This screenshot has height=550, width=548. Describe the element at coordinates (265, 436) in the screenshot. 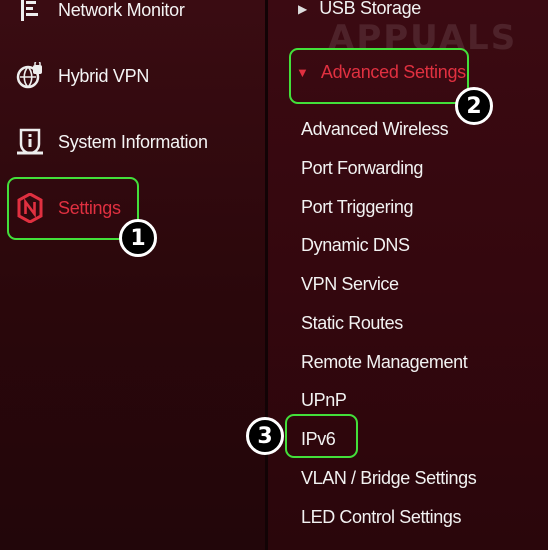

I see `step-3-badge: 3` at that location.